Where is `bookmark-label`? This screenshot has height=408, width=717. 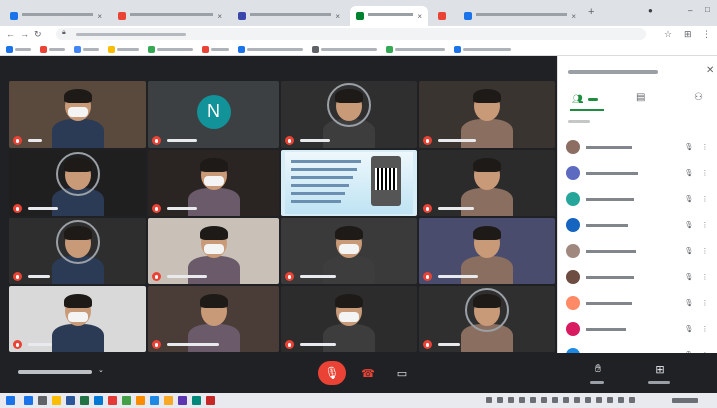 bookmark-label is located at coordinates (57, 49).